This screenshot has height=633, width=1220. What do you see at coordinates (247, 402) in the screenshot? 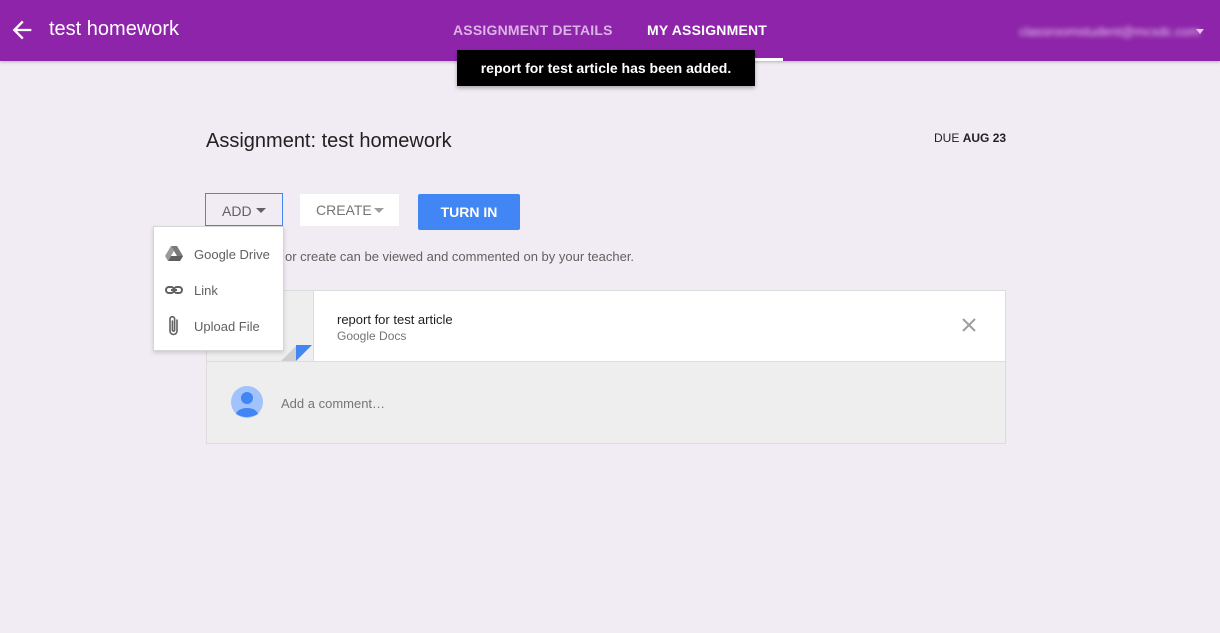
I see `avatar` at bounding box center [247, 402].